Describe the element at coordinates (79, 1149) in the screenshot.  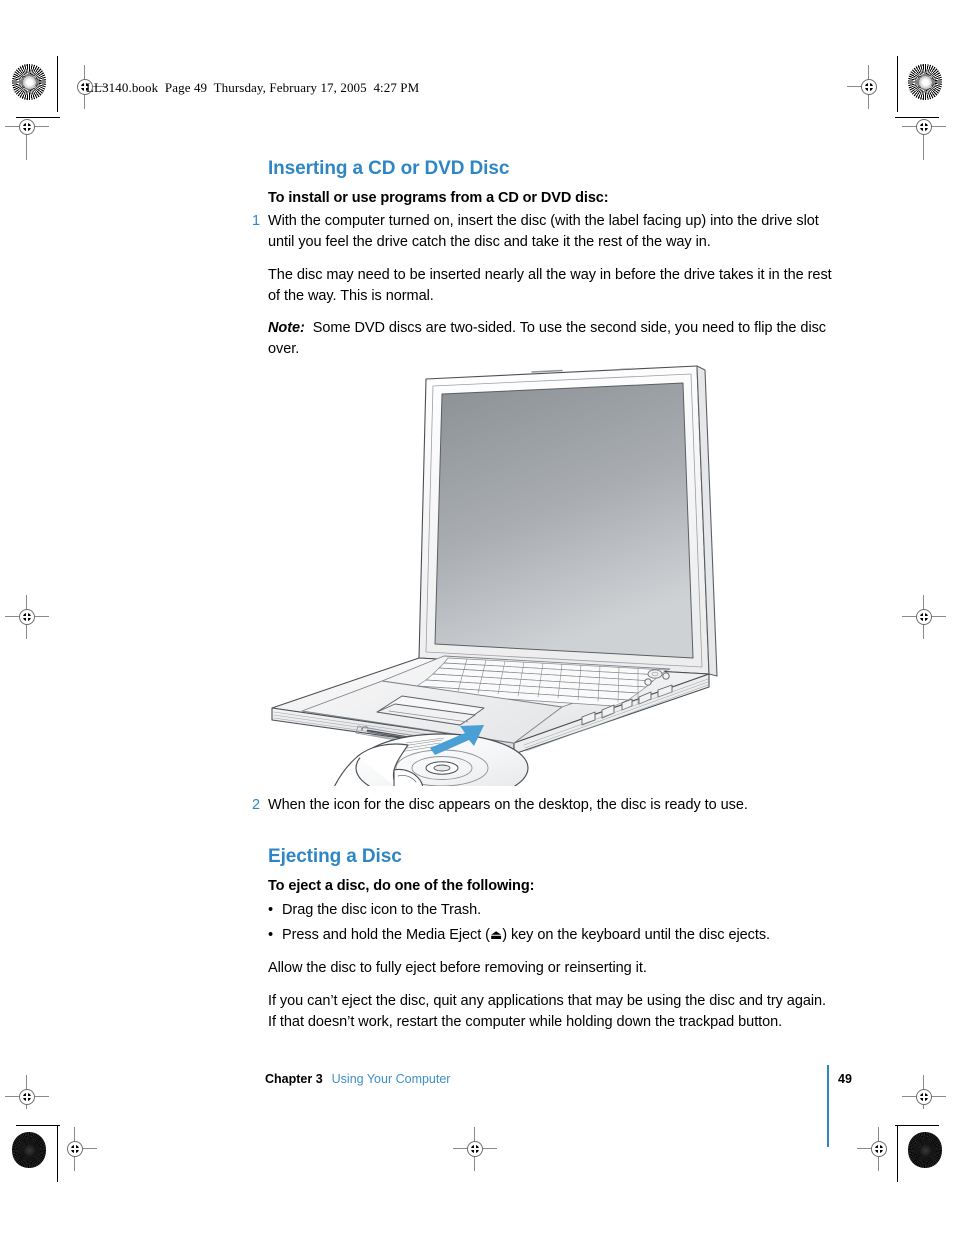
I see `registration-mark-bottom-left` at that location.